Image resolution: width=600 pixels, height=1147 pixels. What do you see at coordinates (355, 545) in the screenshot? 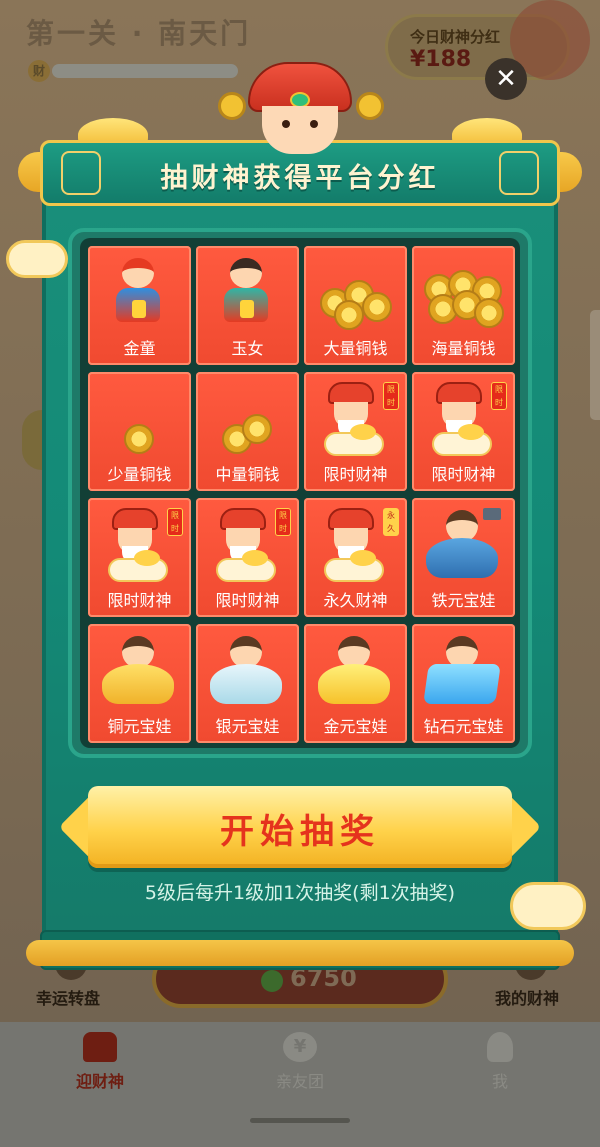
I see `wealth-god-icon: 永久` at bounding box center [355, 545].